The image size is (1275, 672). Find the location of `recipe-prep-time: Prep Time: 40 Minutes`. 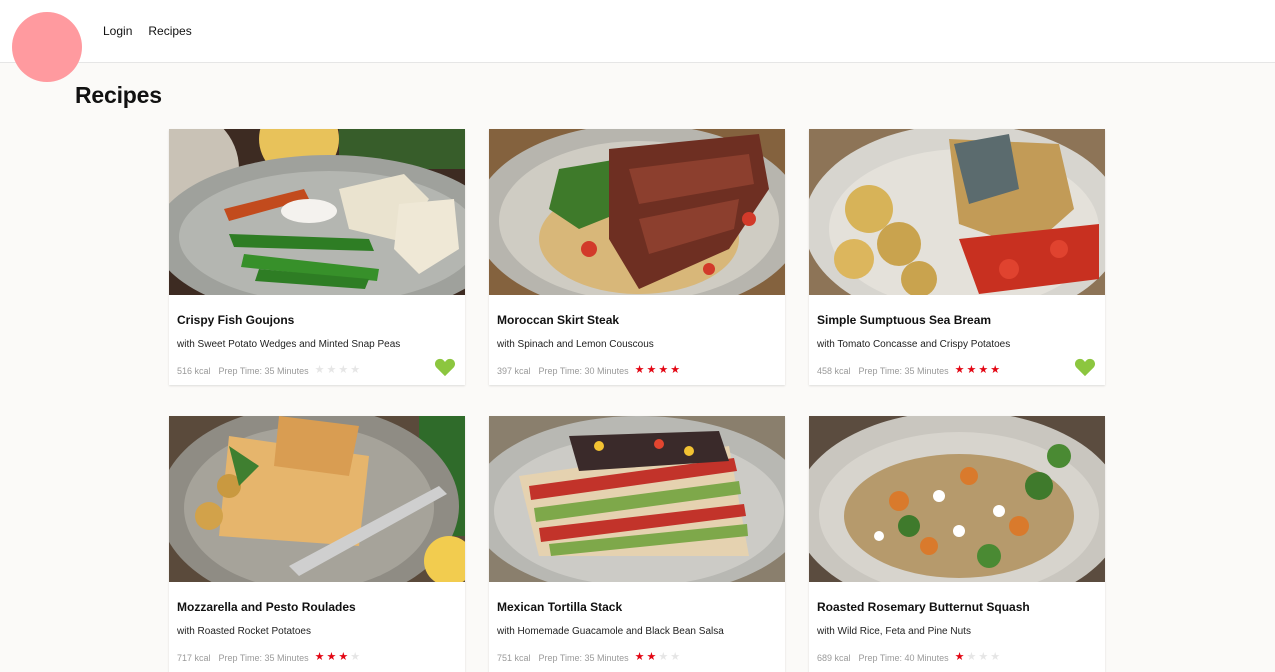

recipe-prep-time: Prep Time: 40 Minutes is located at coordinates (903, 657).